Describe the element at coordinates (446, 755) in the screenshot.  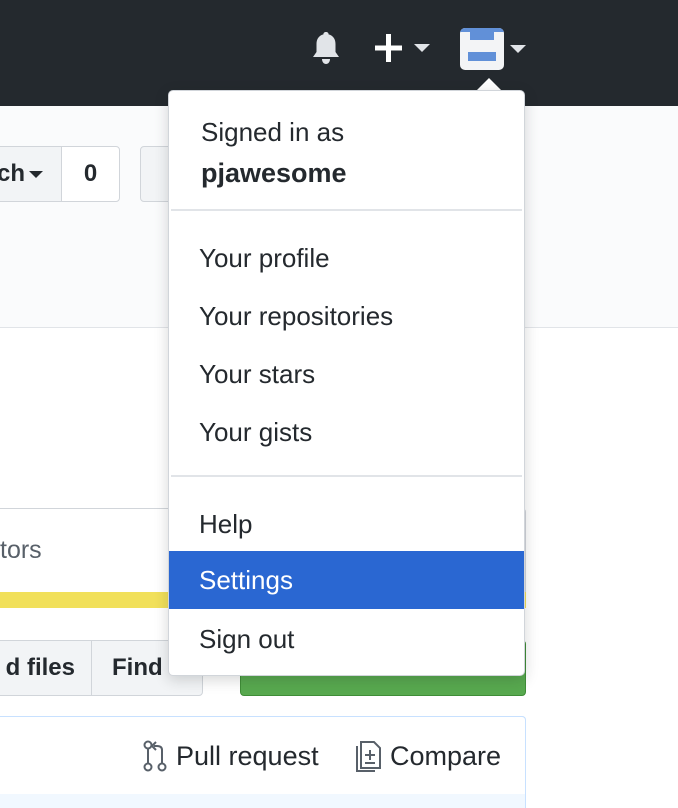
I see `compare-label: Compare` at that location.